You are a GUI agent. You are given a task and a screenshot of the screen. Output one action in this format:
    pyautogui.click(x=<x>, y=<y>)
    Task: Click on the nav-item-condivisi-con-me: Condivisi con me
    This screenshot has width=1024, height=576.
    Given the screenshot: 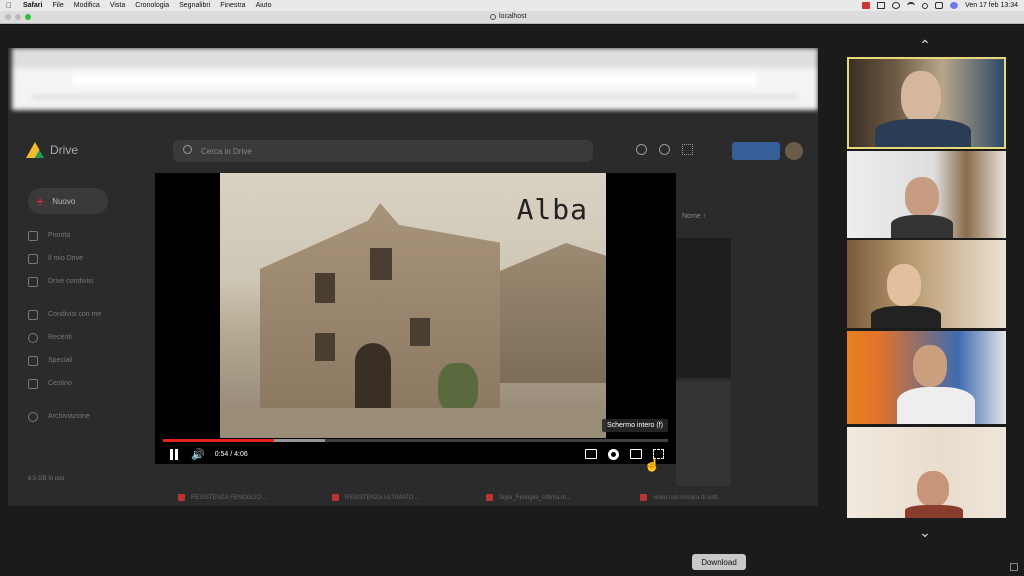 What is the action you would take?
    pyautogui.click(x=64, y=314)
    